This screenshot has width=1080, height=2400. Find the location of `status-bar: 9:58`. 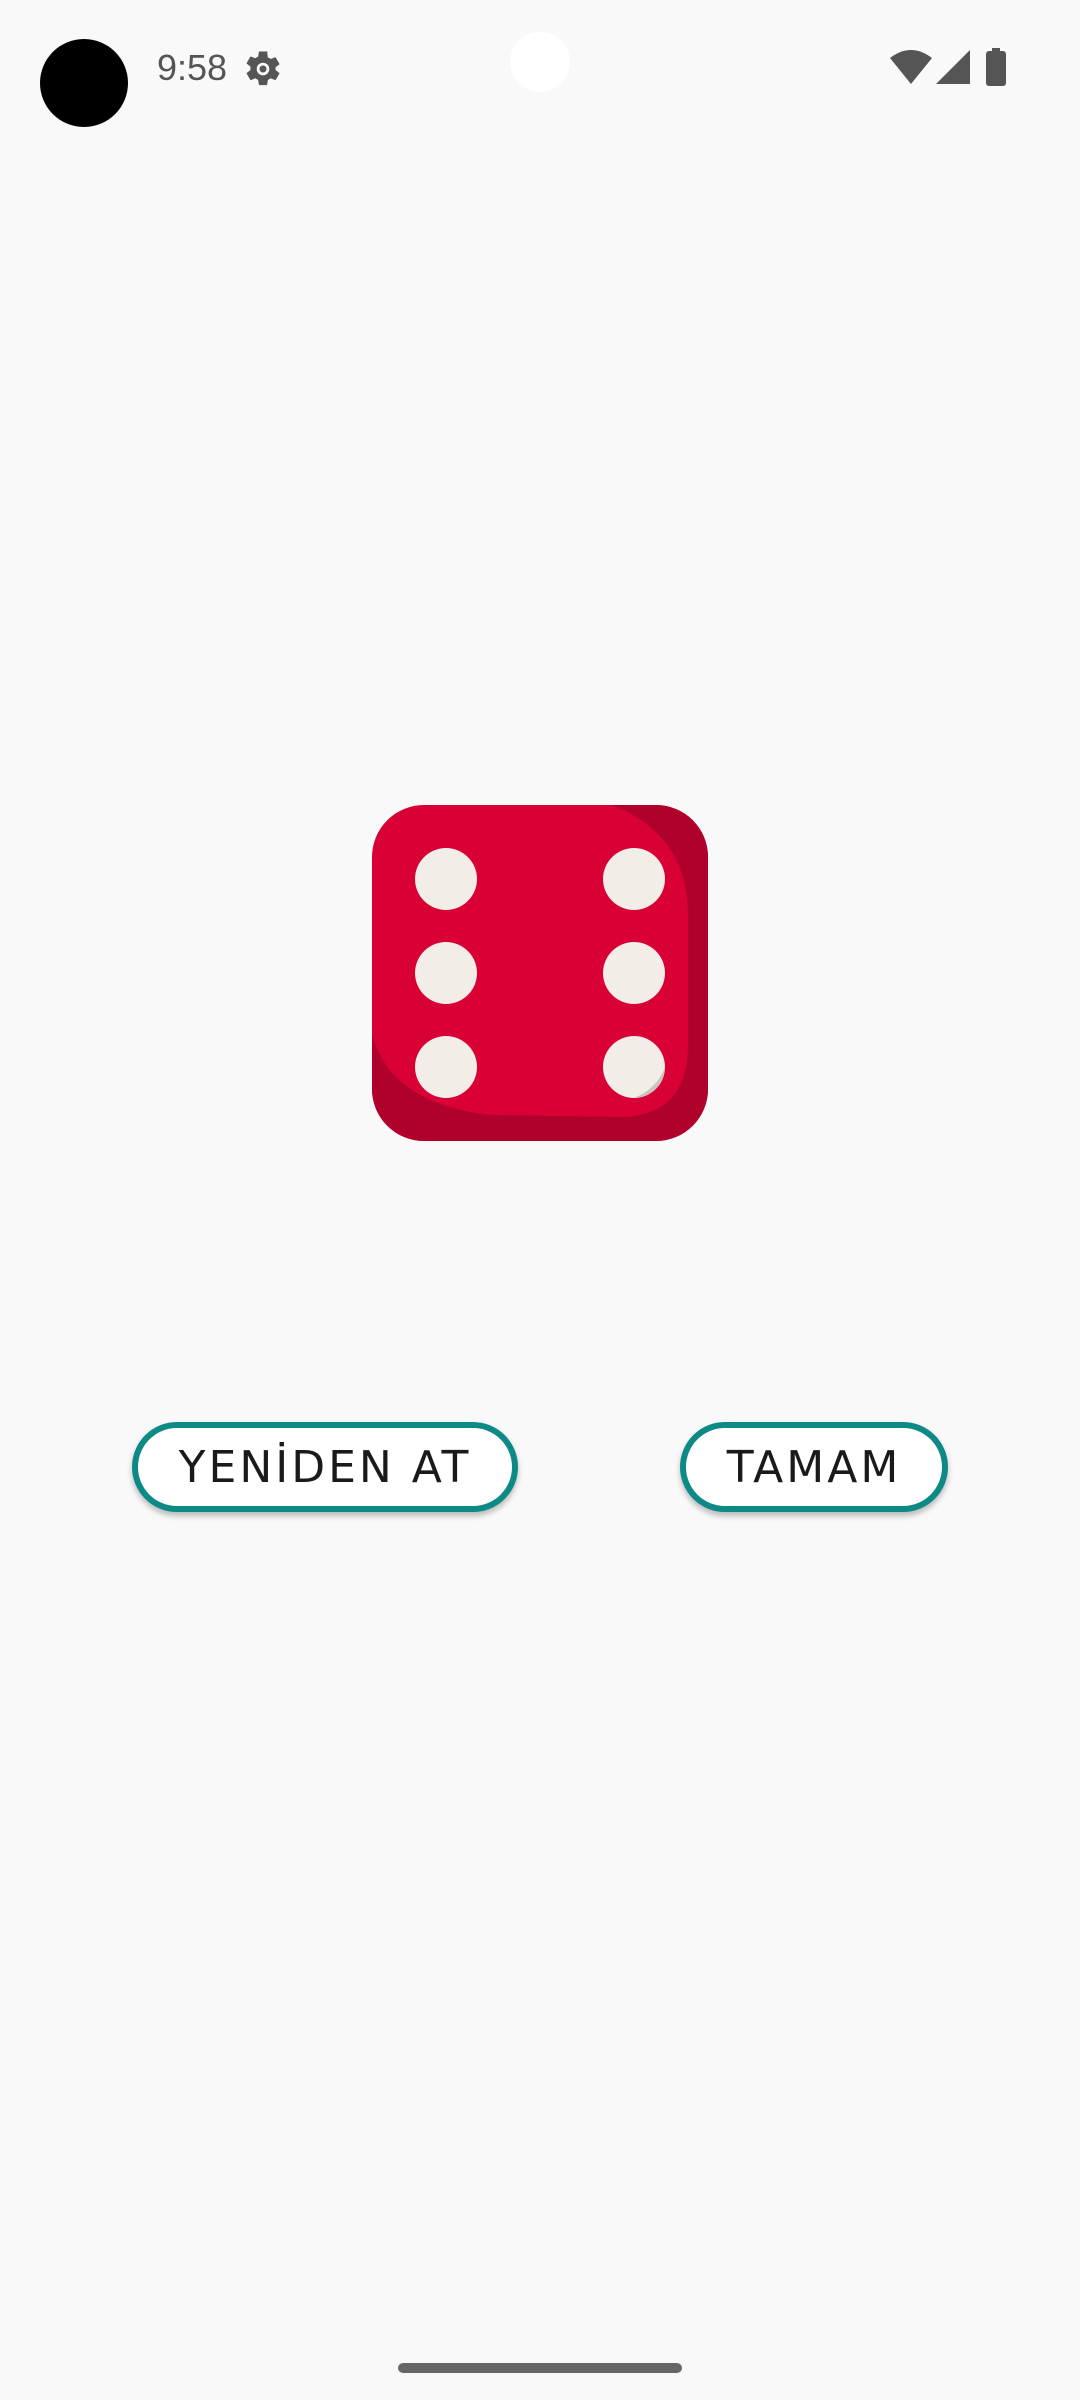

status-bar: 9:58 is located at coordinates (540, 70).